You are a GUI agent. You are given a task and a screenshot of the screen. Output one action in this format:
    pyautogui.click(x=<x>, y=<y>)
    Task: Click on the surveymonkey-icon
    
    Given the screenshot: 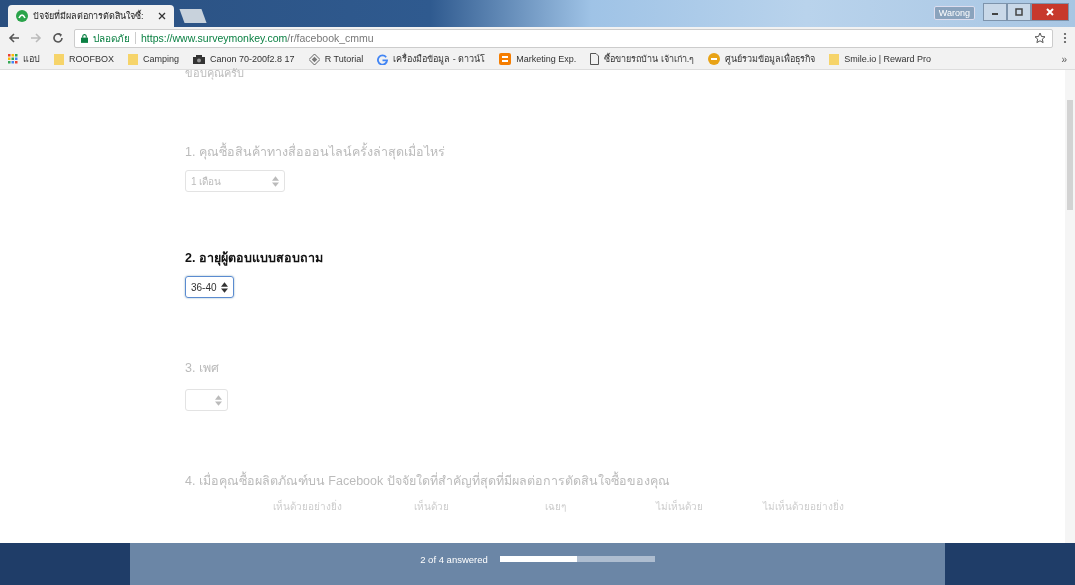 What is the action you would take?
    pyautogui.click(x=22, y=16)
    